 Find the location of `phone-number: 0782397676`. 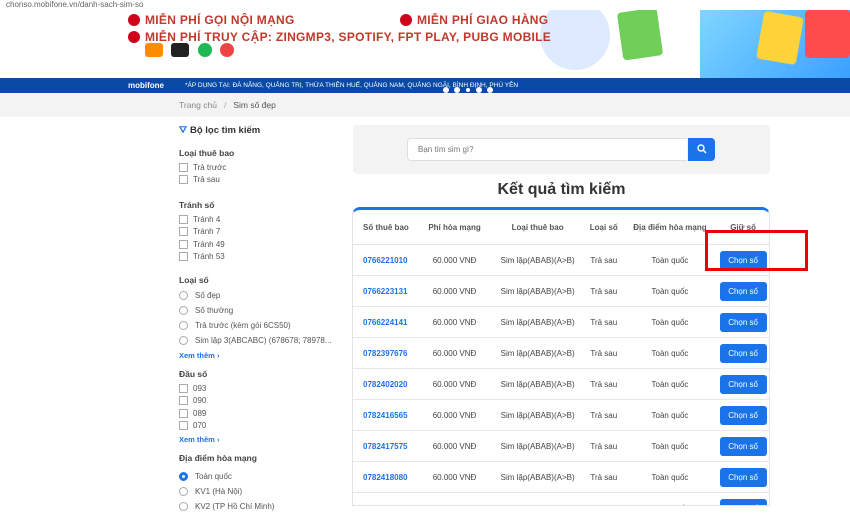

phone-number: 0782397676 is located at coordinates (386, 353).